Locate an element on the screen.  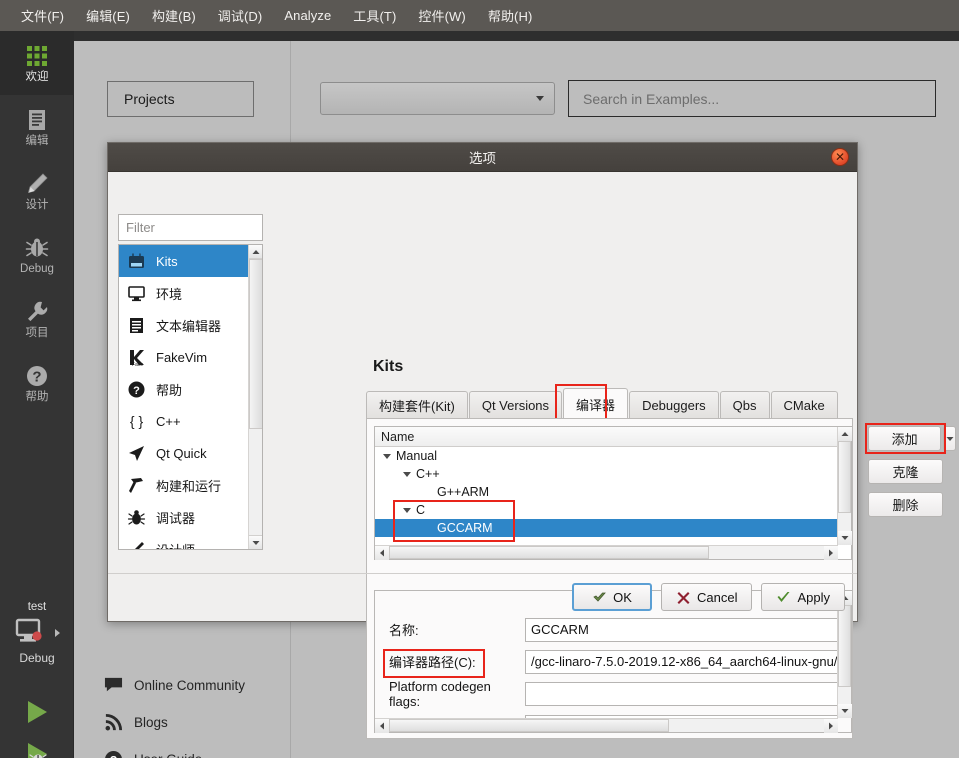
tree-horizontal-scrollbar is located at coordinates (606, 552).